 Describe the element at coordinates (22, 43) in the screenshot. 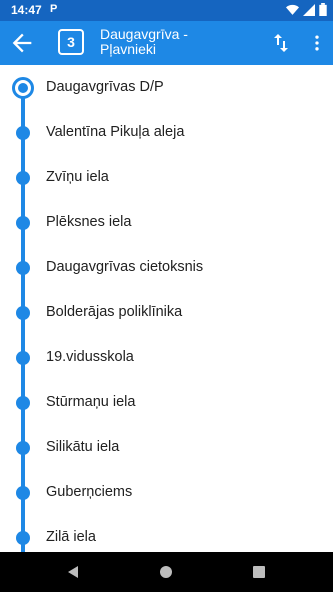

I see `arrow-back-icon` at that location.